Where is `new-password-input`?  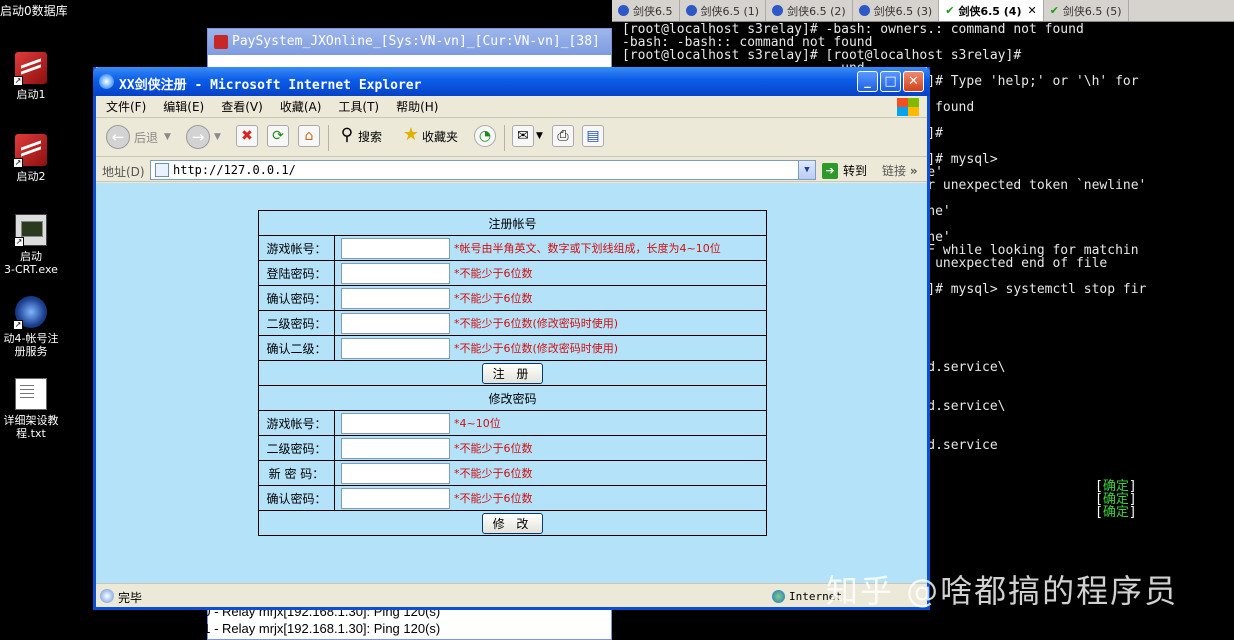
new-password-input is located at coordinates (395, 473).